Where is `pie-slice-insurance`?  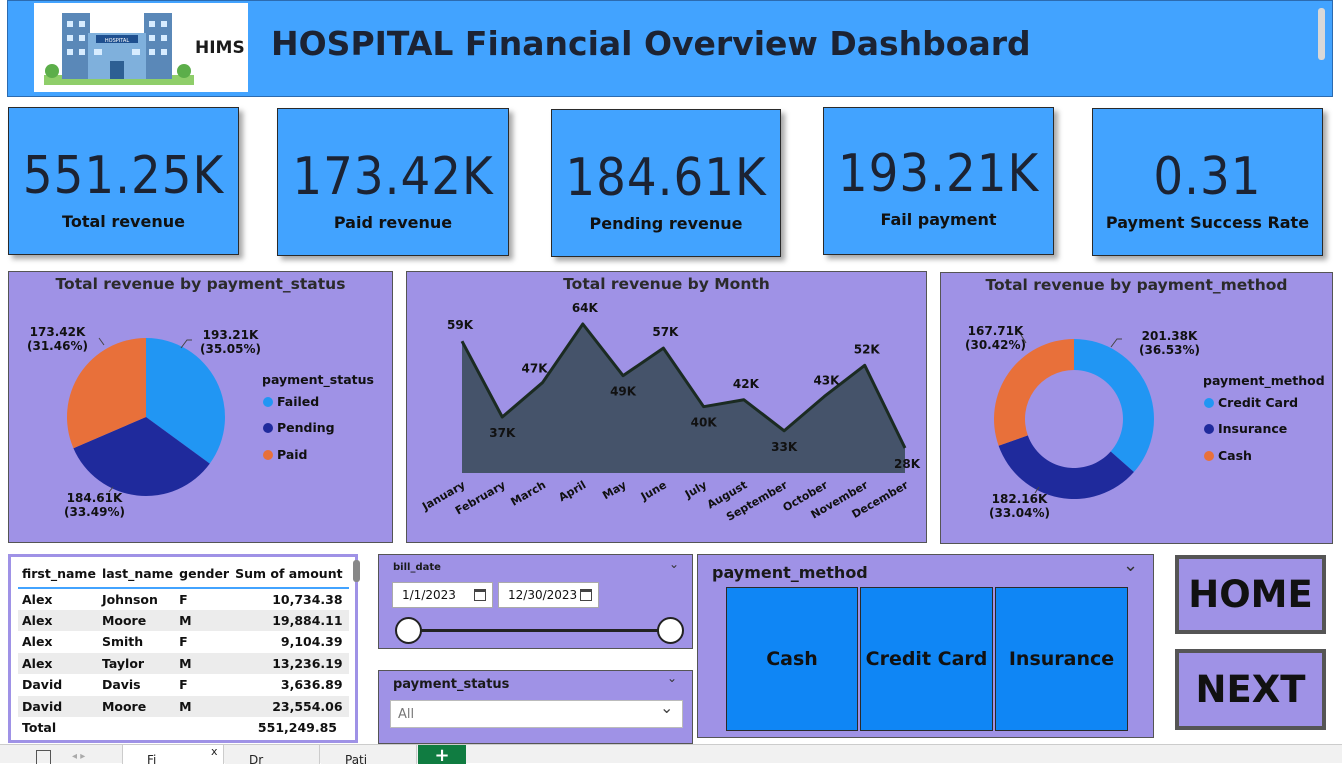 pie-slice-insurance is located at coordinates (1066, 467).